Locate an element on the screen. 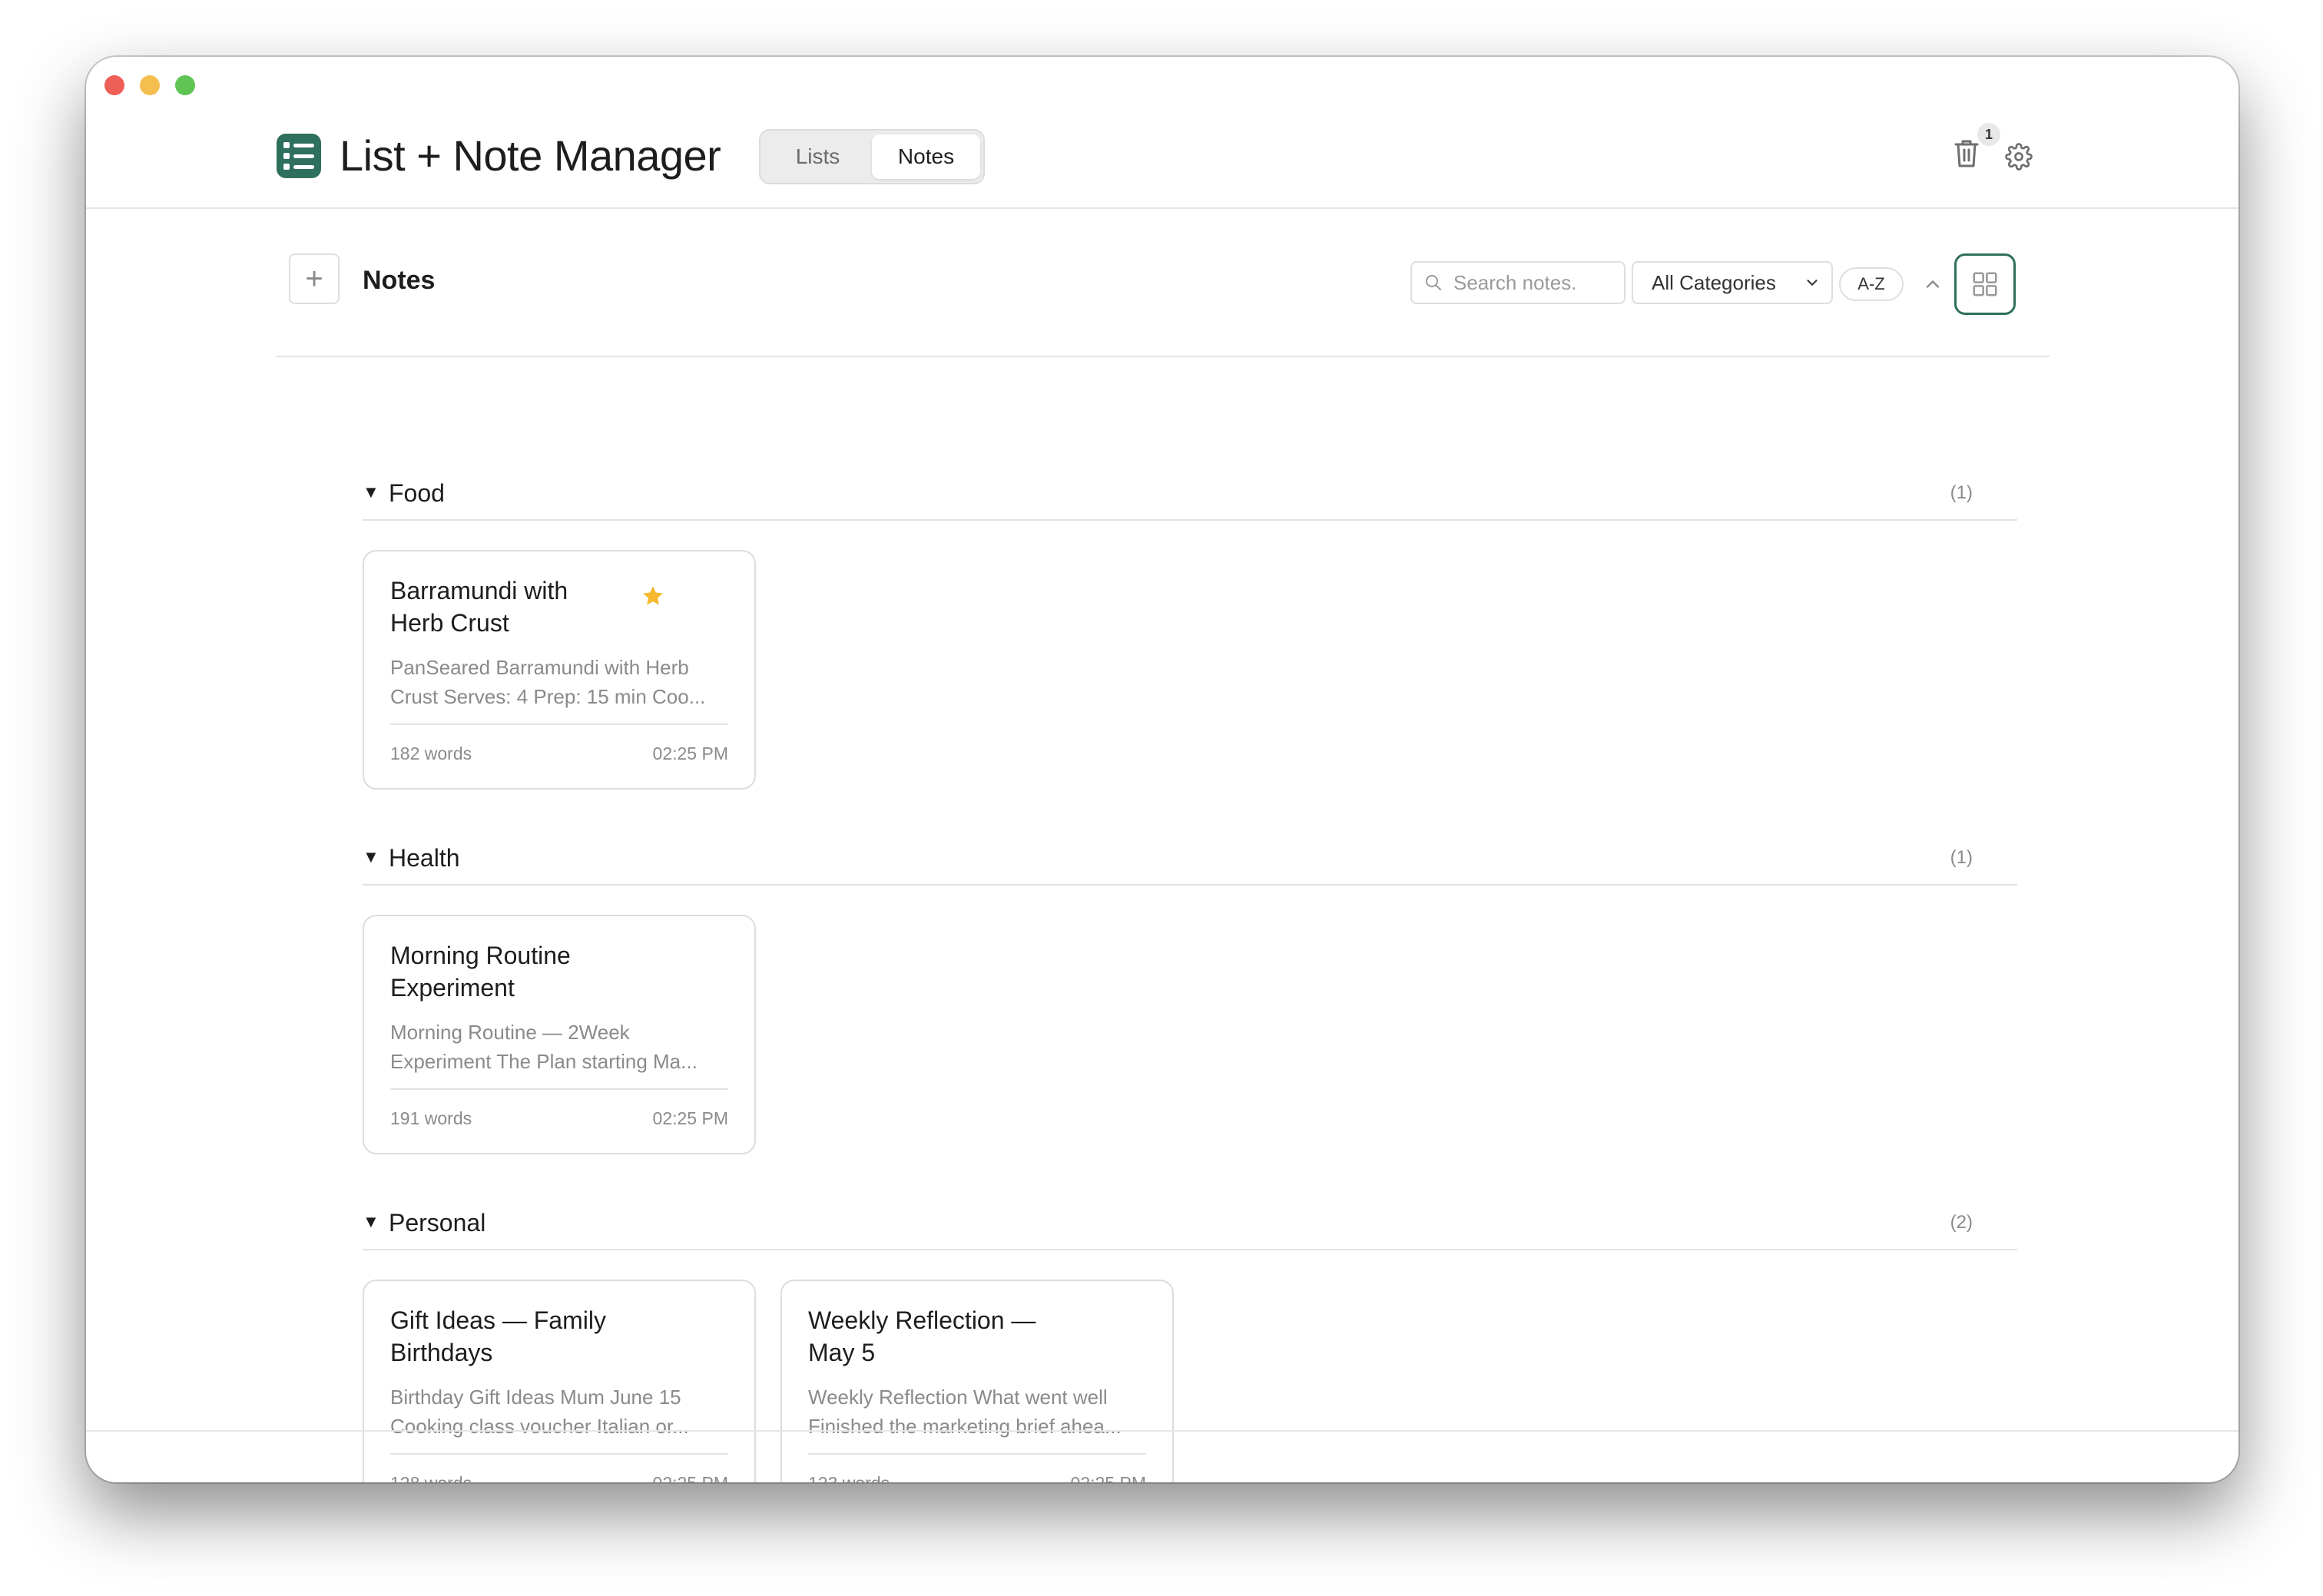  search-input is located at coordinates (1530, 282).